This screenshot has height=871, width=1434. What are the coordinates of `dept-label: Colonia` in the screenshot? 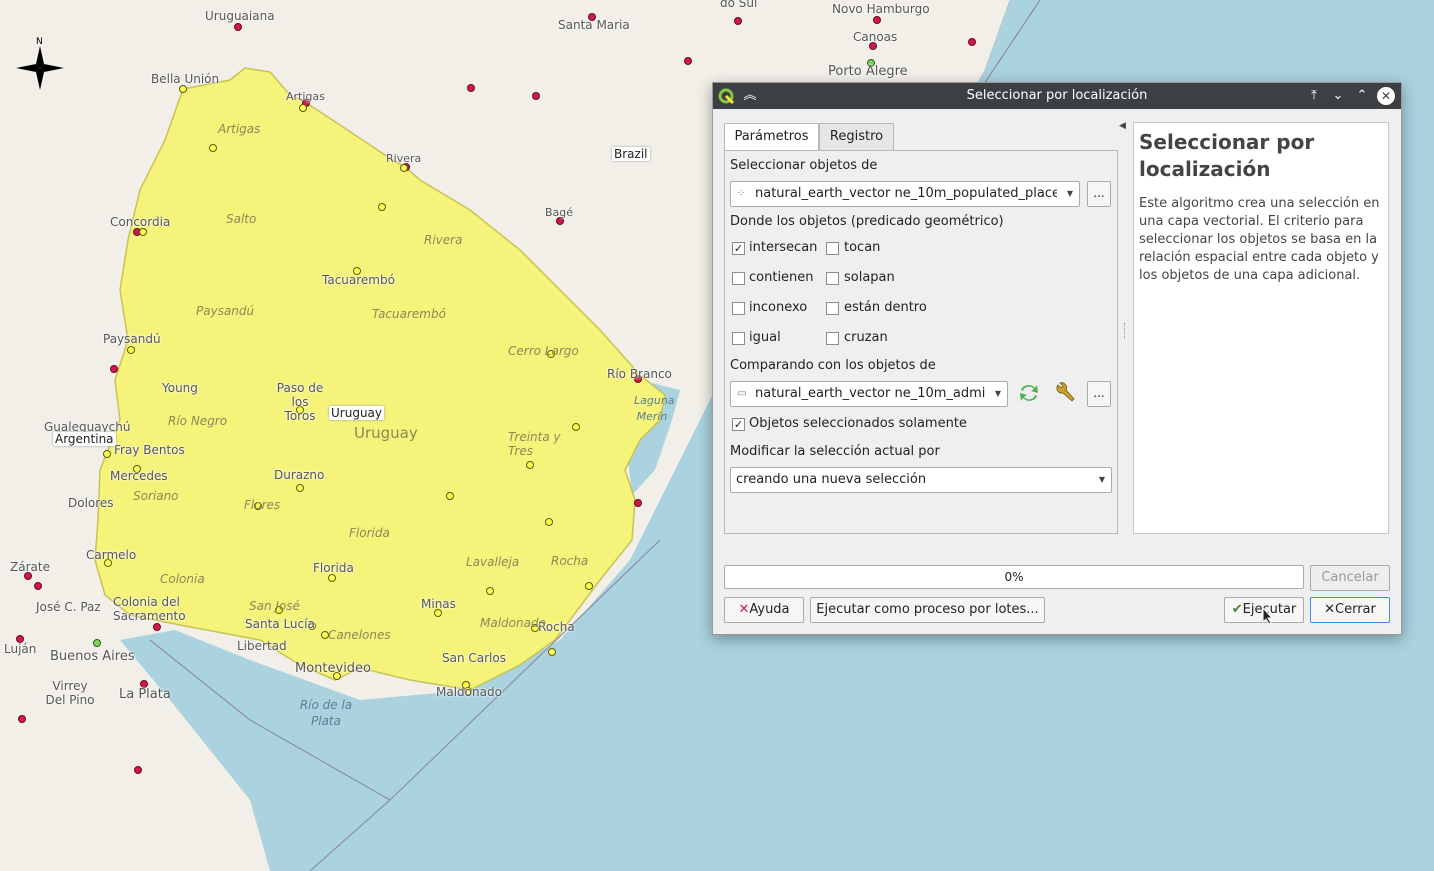 It's located at (182, 579).